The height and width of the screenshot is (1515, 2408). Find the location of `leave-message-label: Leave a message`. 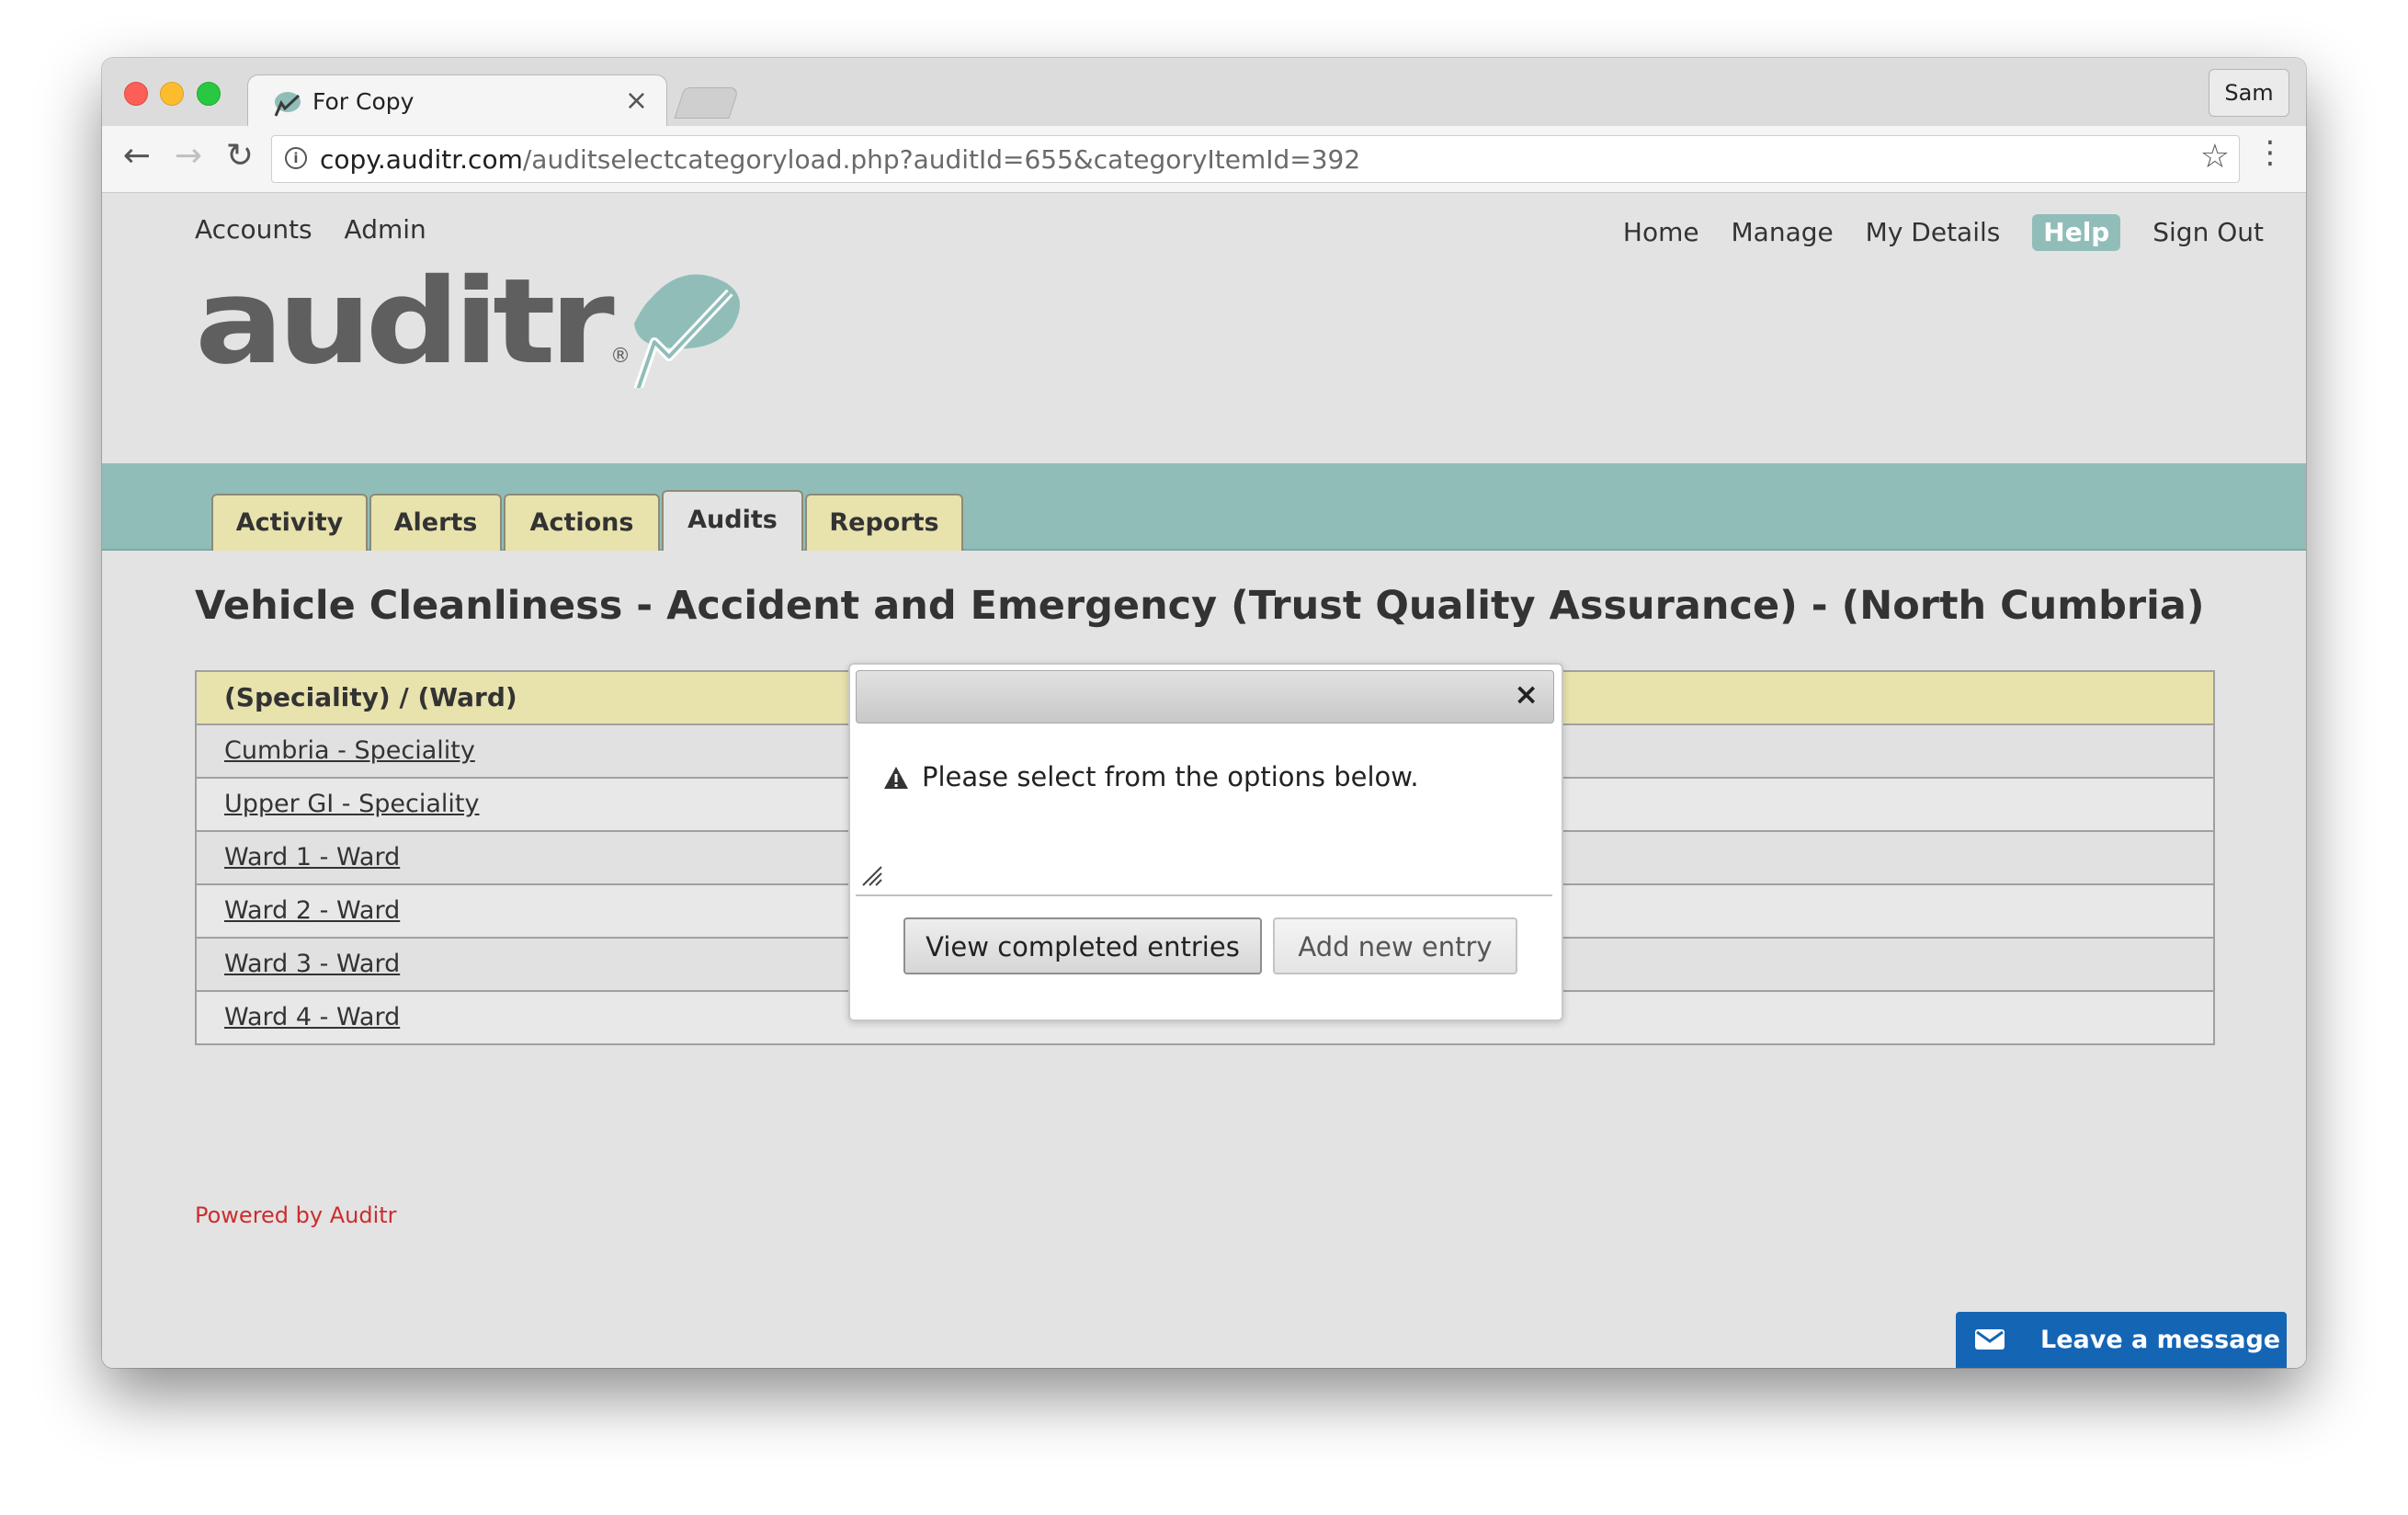

leave-message-label: Leave a message is located at coordinates (2160, 1340).